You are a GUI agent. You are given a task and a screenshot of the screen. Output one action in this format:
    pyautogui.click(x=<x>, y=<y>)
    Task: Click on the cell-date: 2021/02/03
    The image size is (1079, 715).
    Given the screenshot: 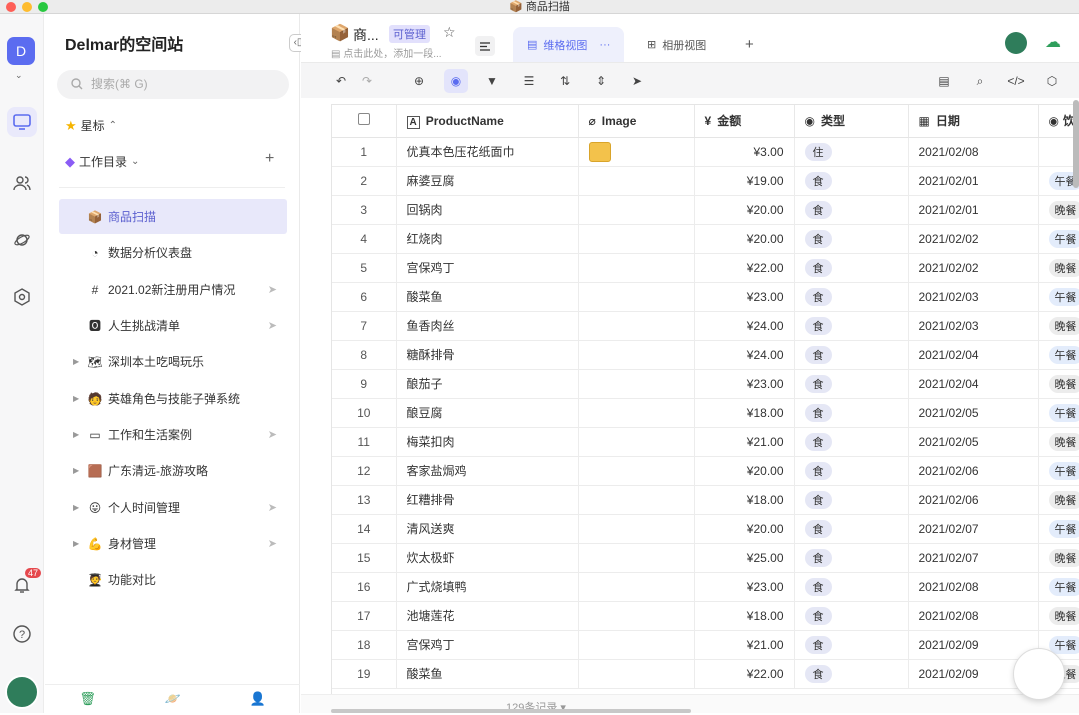 What is the action you would take?
    pyautogui.click(x=973, y=325)
    